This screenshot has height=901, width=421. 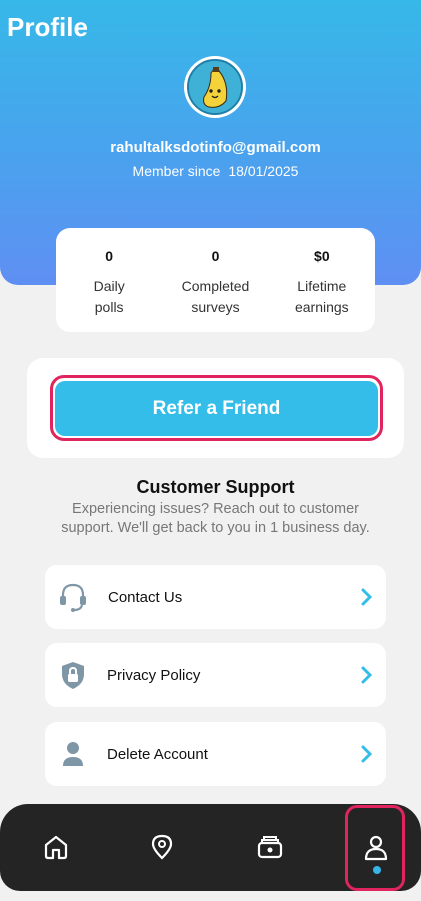 What do you see at coordinates (176, 171) in the screenshot?
I see `member-since-label: Member since` at bounding box center [176, 171].